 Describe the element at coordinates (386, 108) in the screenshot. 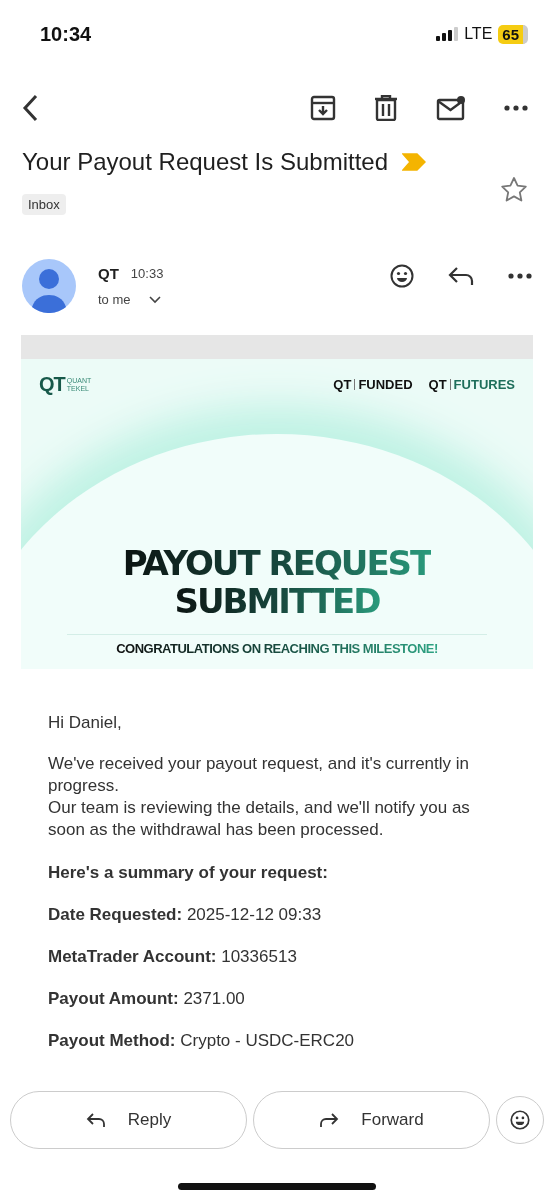

I see `trash-icon` at that location.